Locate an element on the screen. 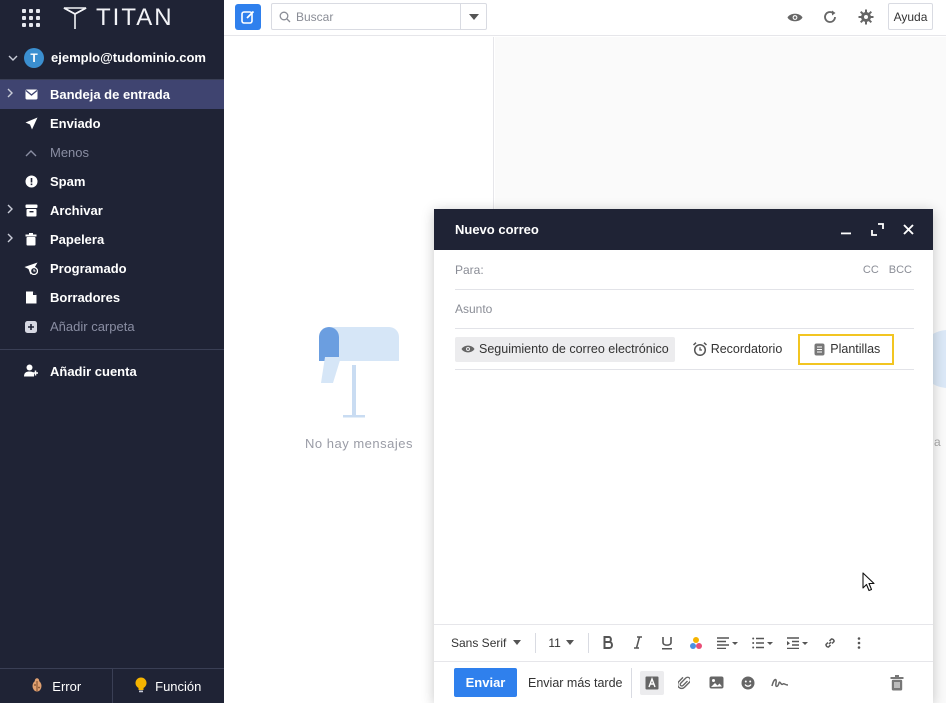  reminder-label: Recordatorio is located at coordinates (746, 349).